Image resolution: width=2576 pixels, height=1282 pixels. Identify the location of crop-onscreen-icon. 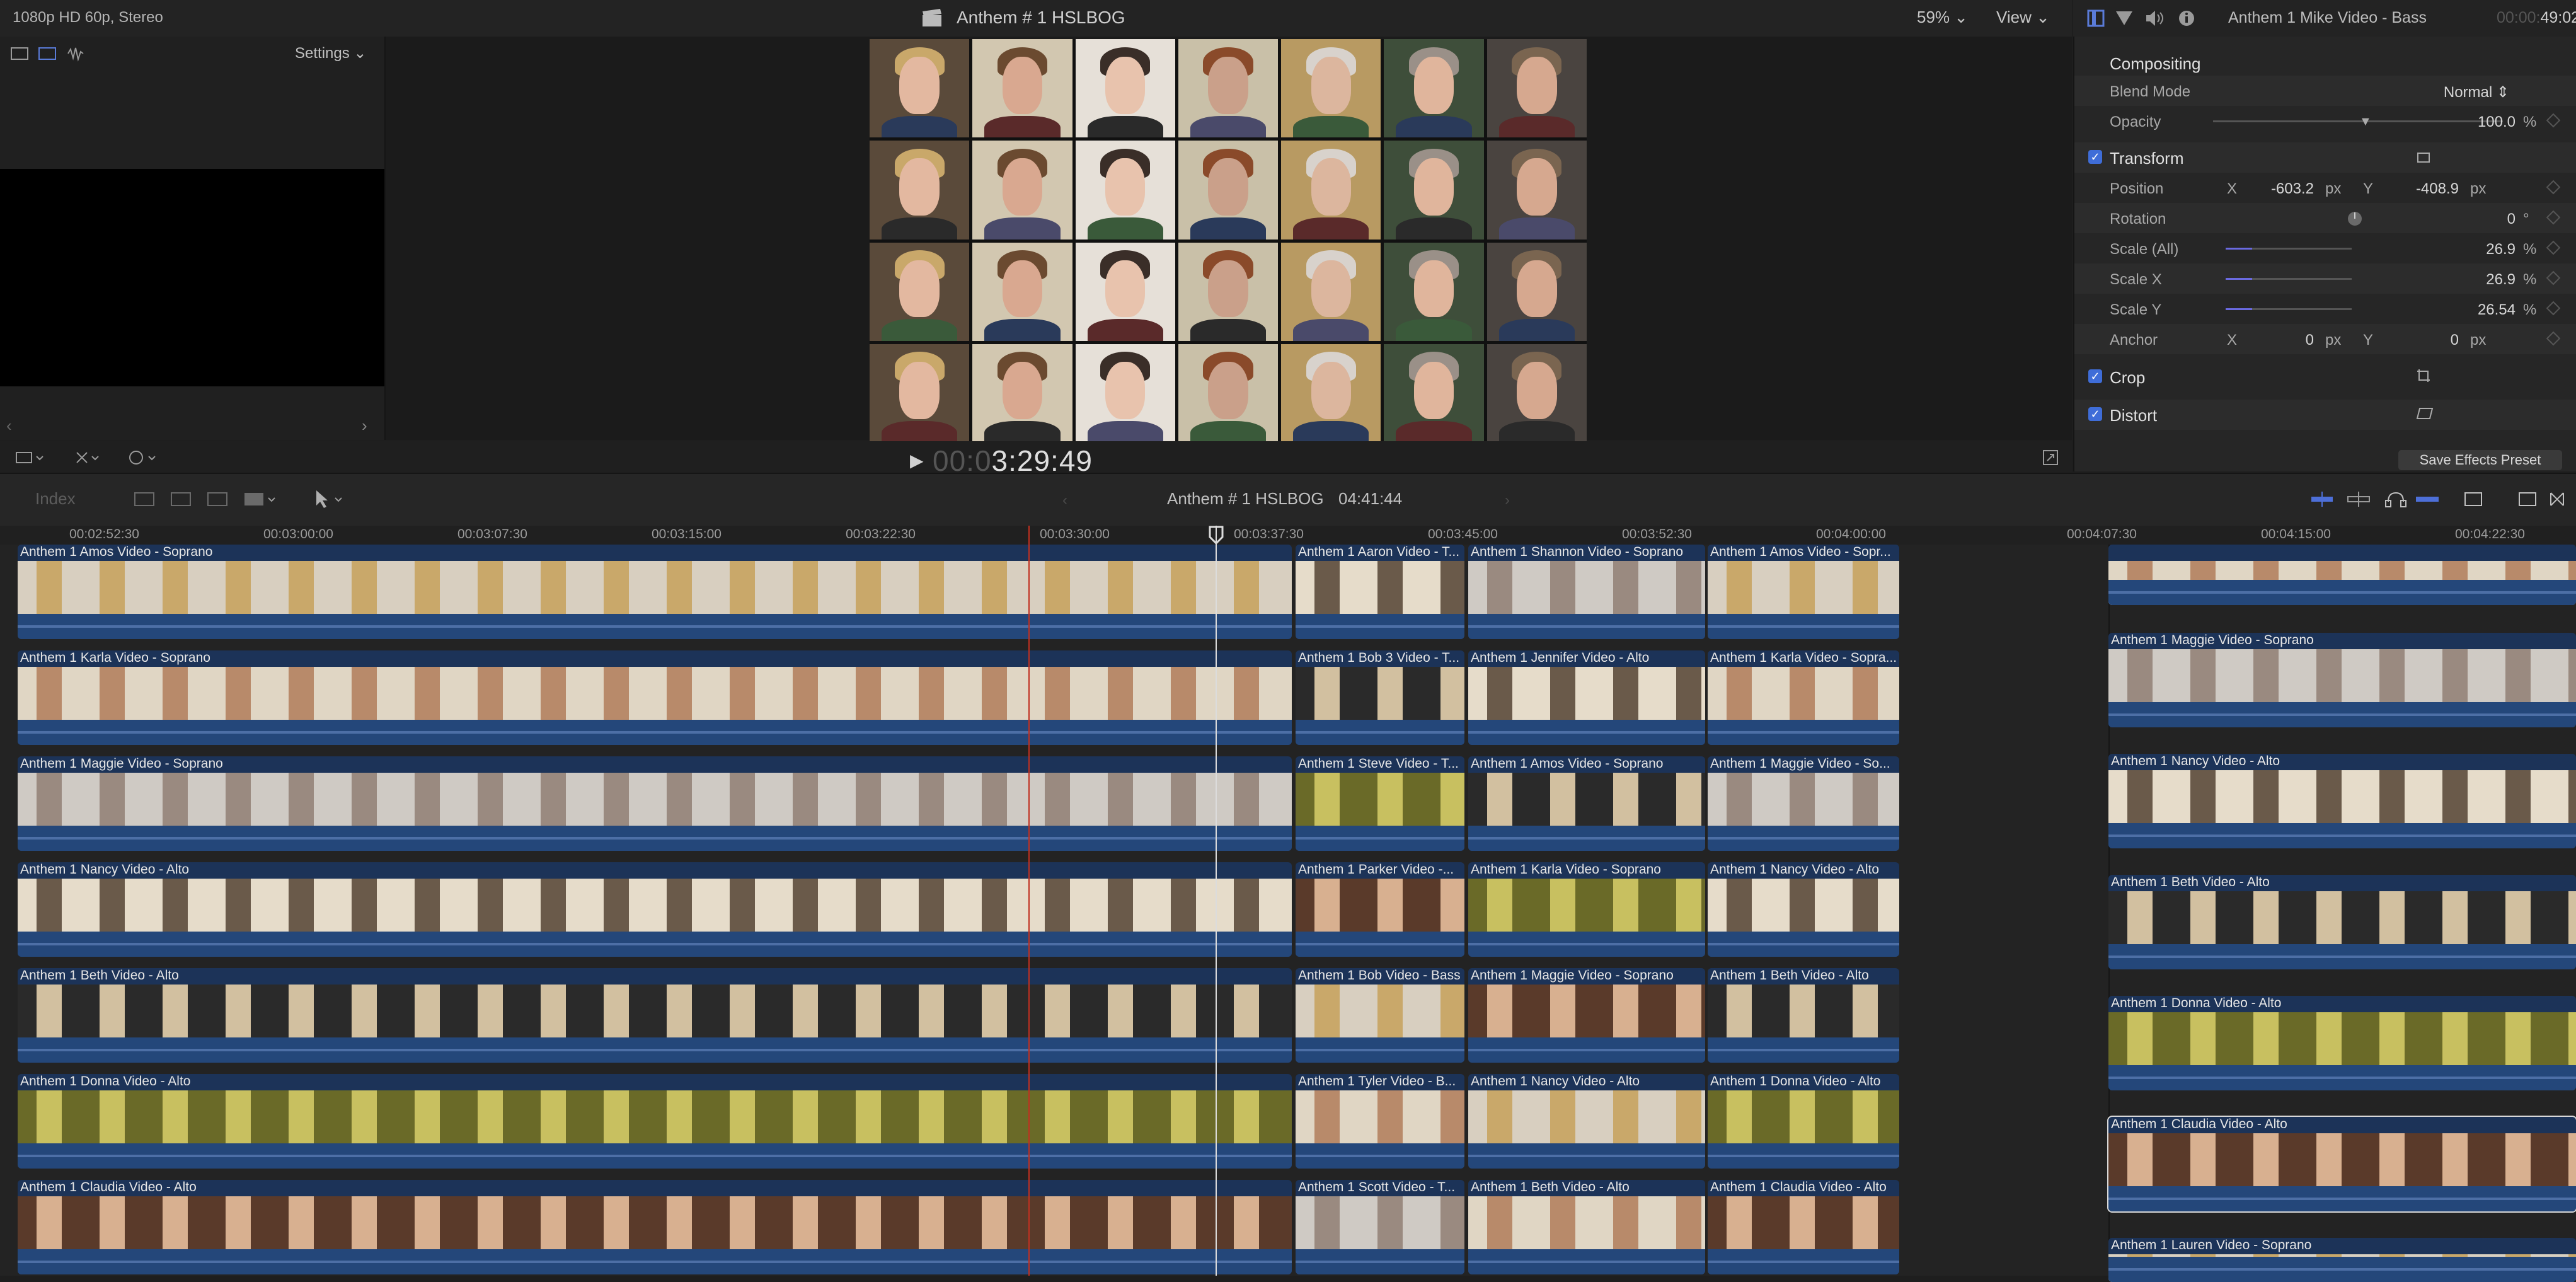
(2423, 375).